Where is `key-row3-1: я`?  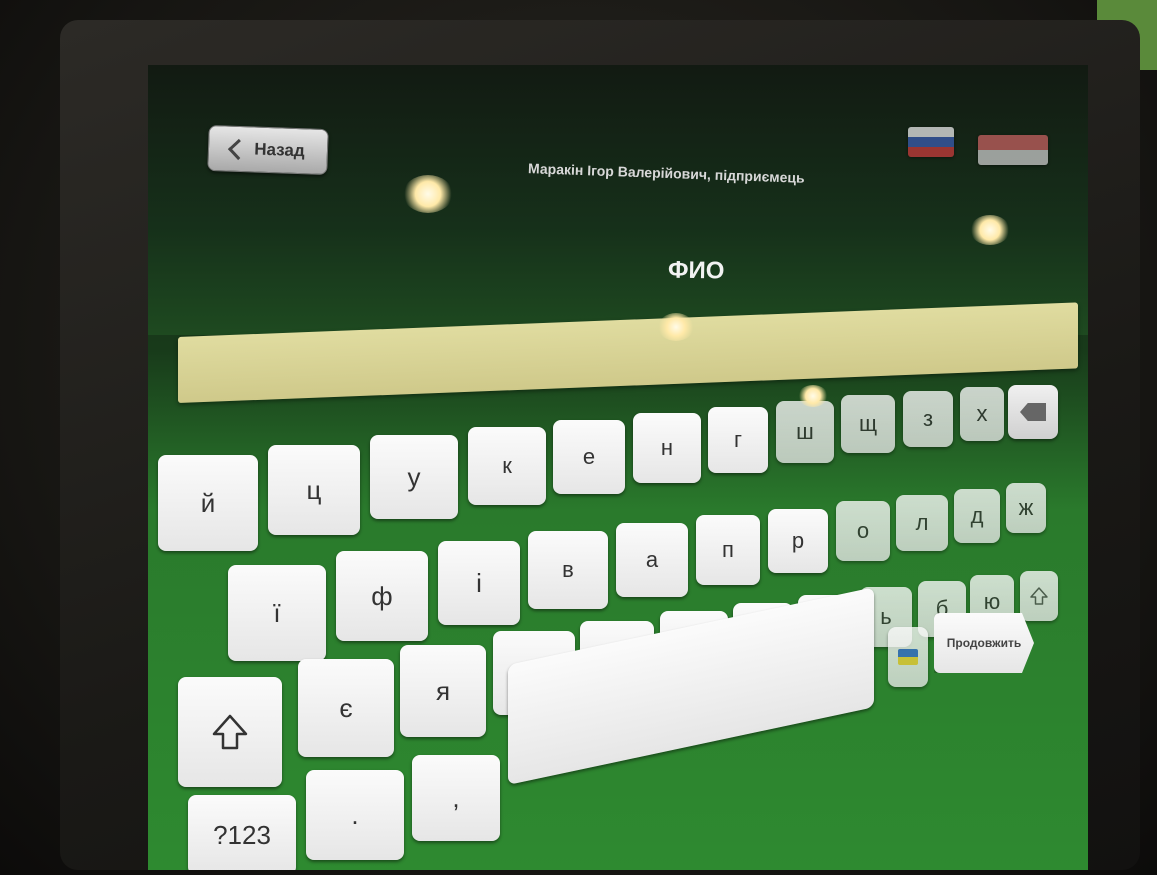
key-row3-1: я is located at coordinates (443, 691).